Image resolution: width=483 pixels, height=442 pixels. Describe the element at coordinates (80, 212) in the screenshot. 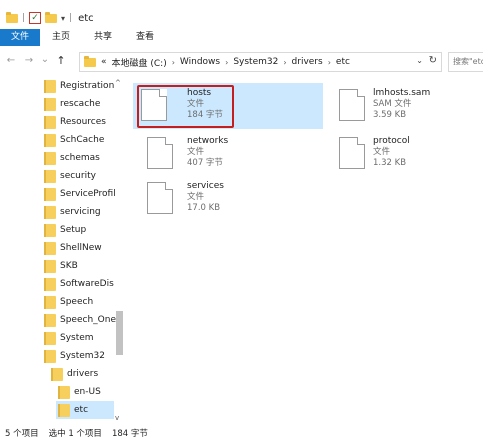

I see `nav-item-label: servicing` at that location.